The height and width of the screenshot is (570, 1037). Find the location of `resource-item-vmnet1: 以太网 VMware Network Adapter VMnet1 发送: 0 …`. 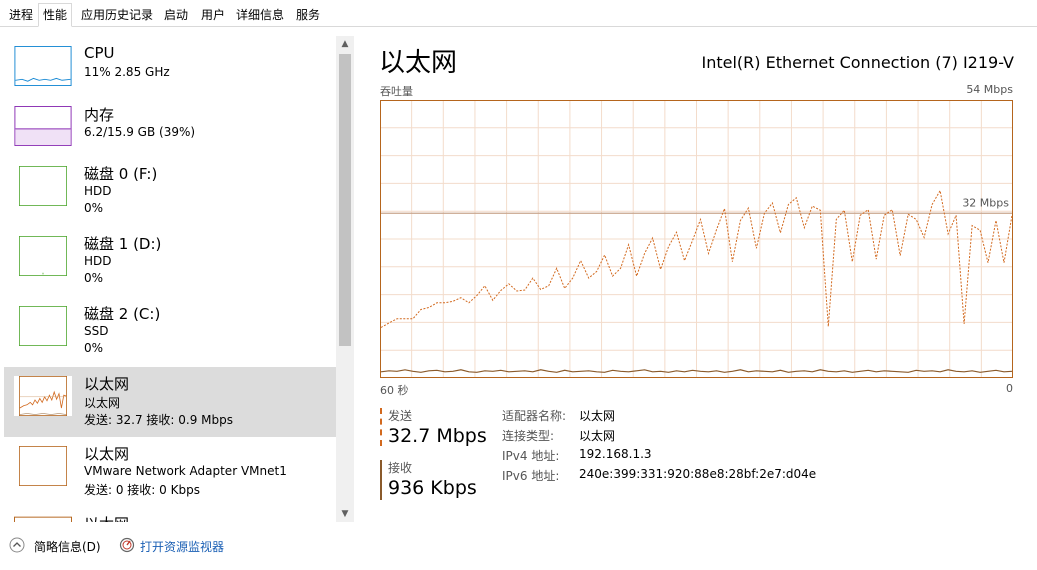

resource-item-vmnet1: 以太网 VMware Network Adapter VMnet1 发送: 0 … is located at coordinates (170, 472).